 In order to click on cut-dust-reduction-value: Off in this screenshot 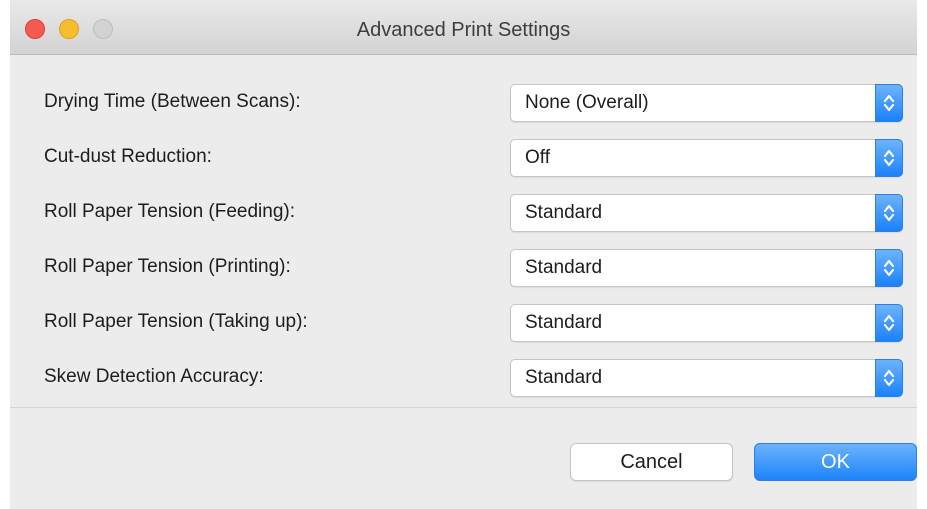, I will do `click(537, 157)`.